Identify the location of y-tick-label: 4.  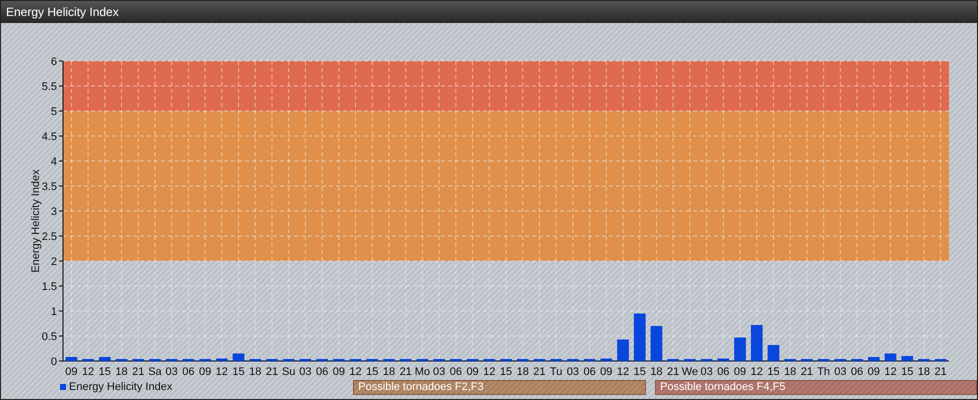
(53, 162).